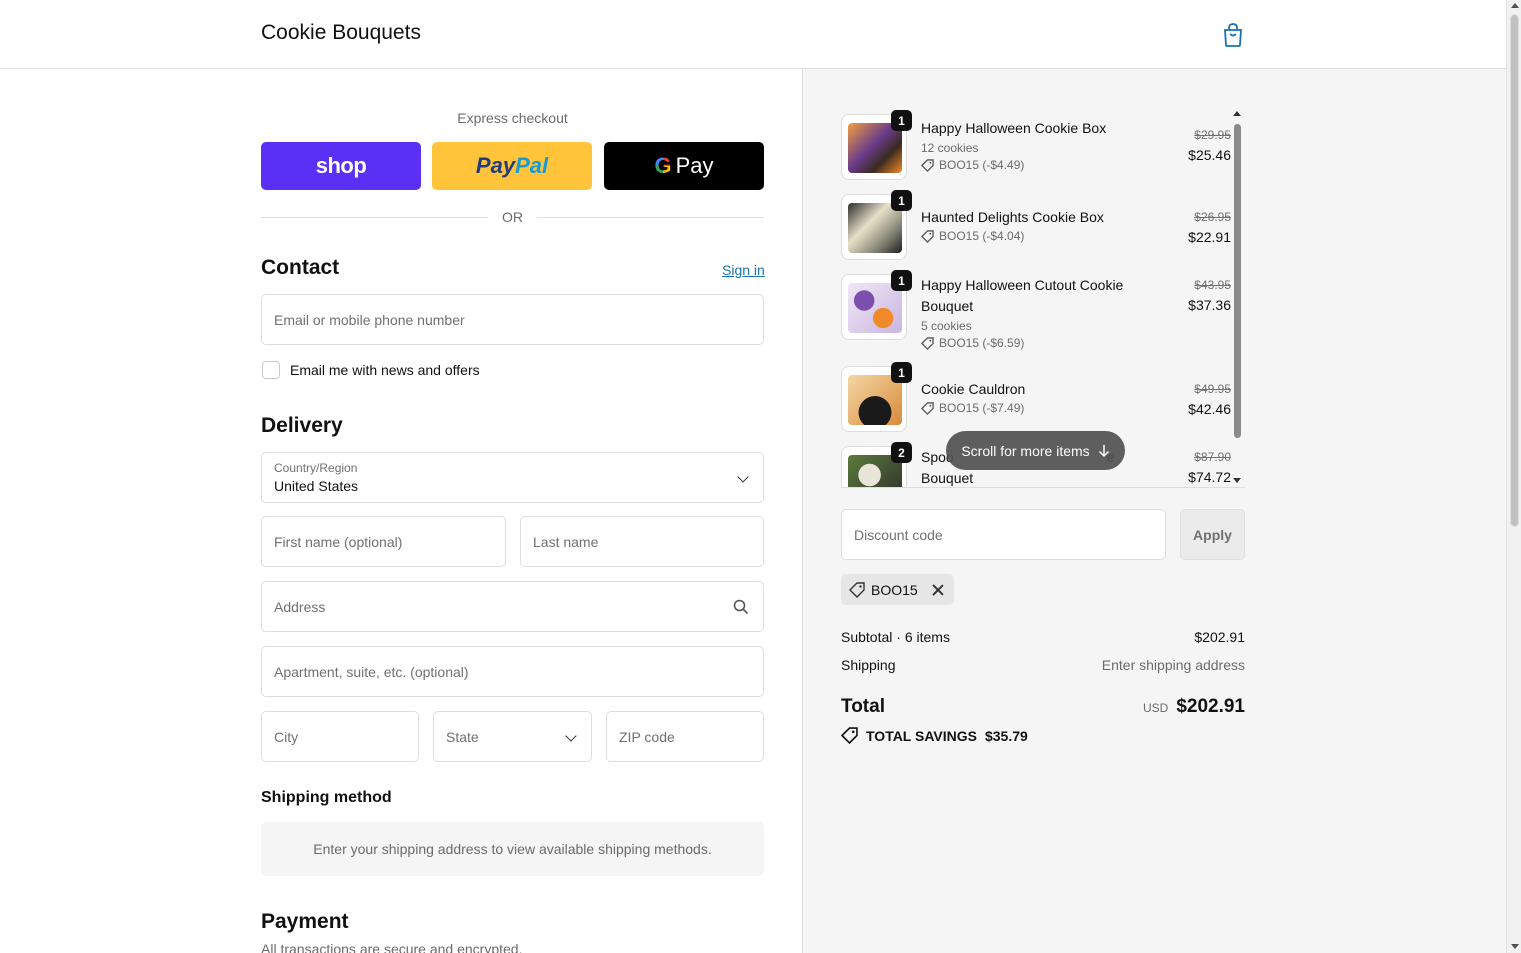 The height and width of the screenshot is (953, 1521). I want to click on savings-value: $35.79, so click(1006, 735).